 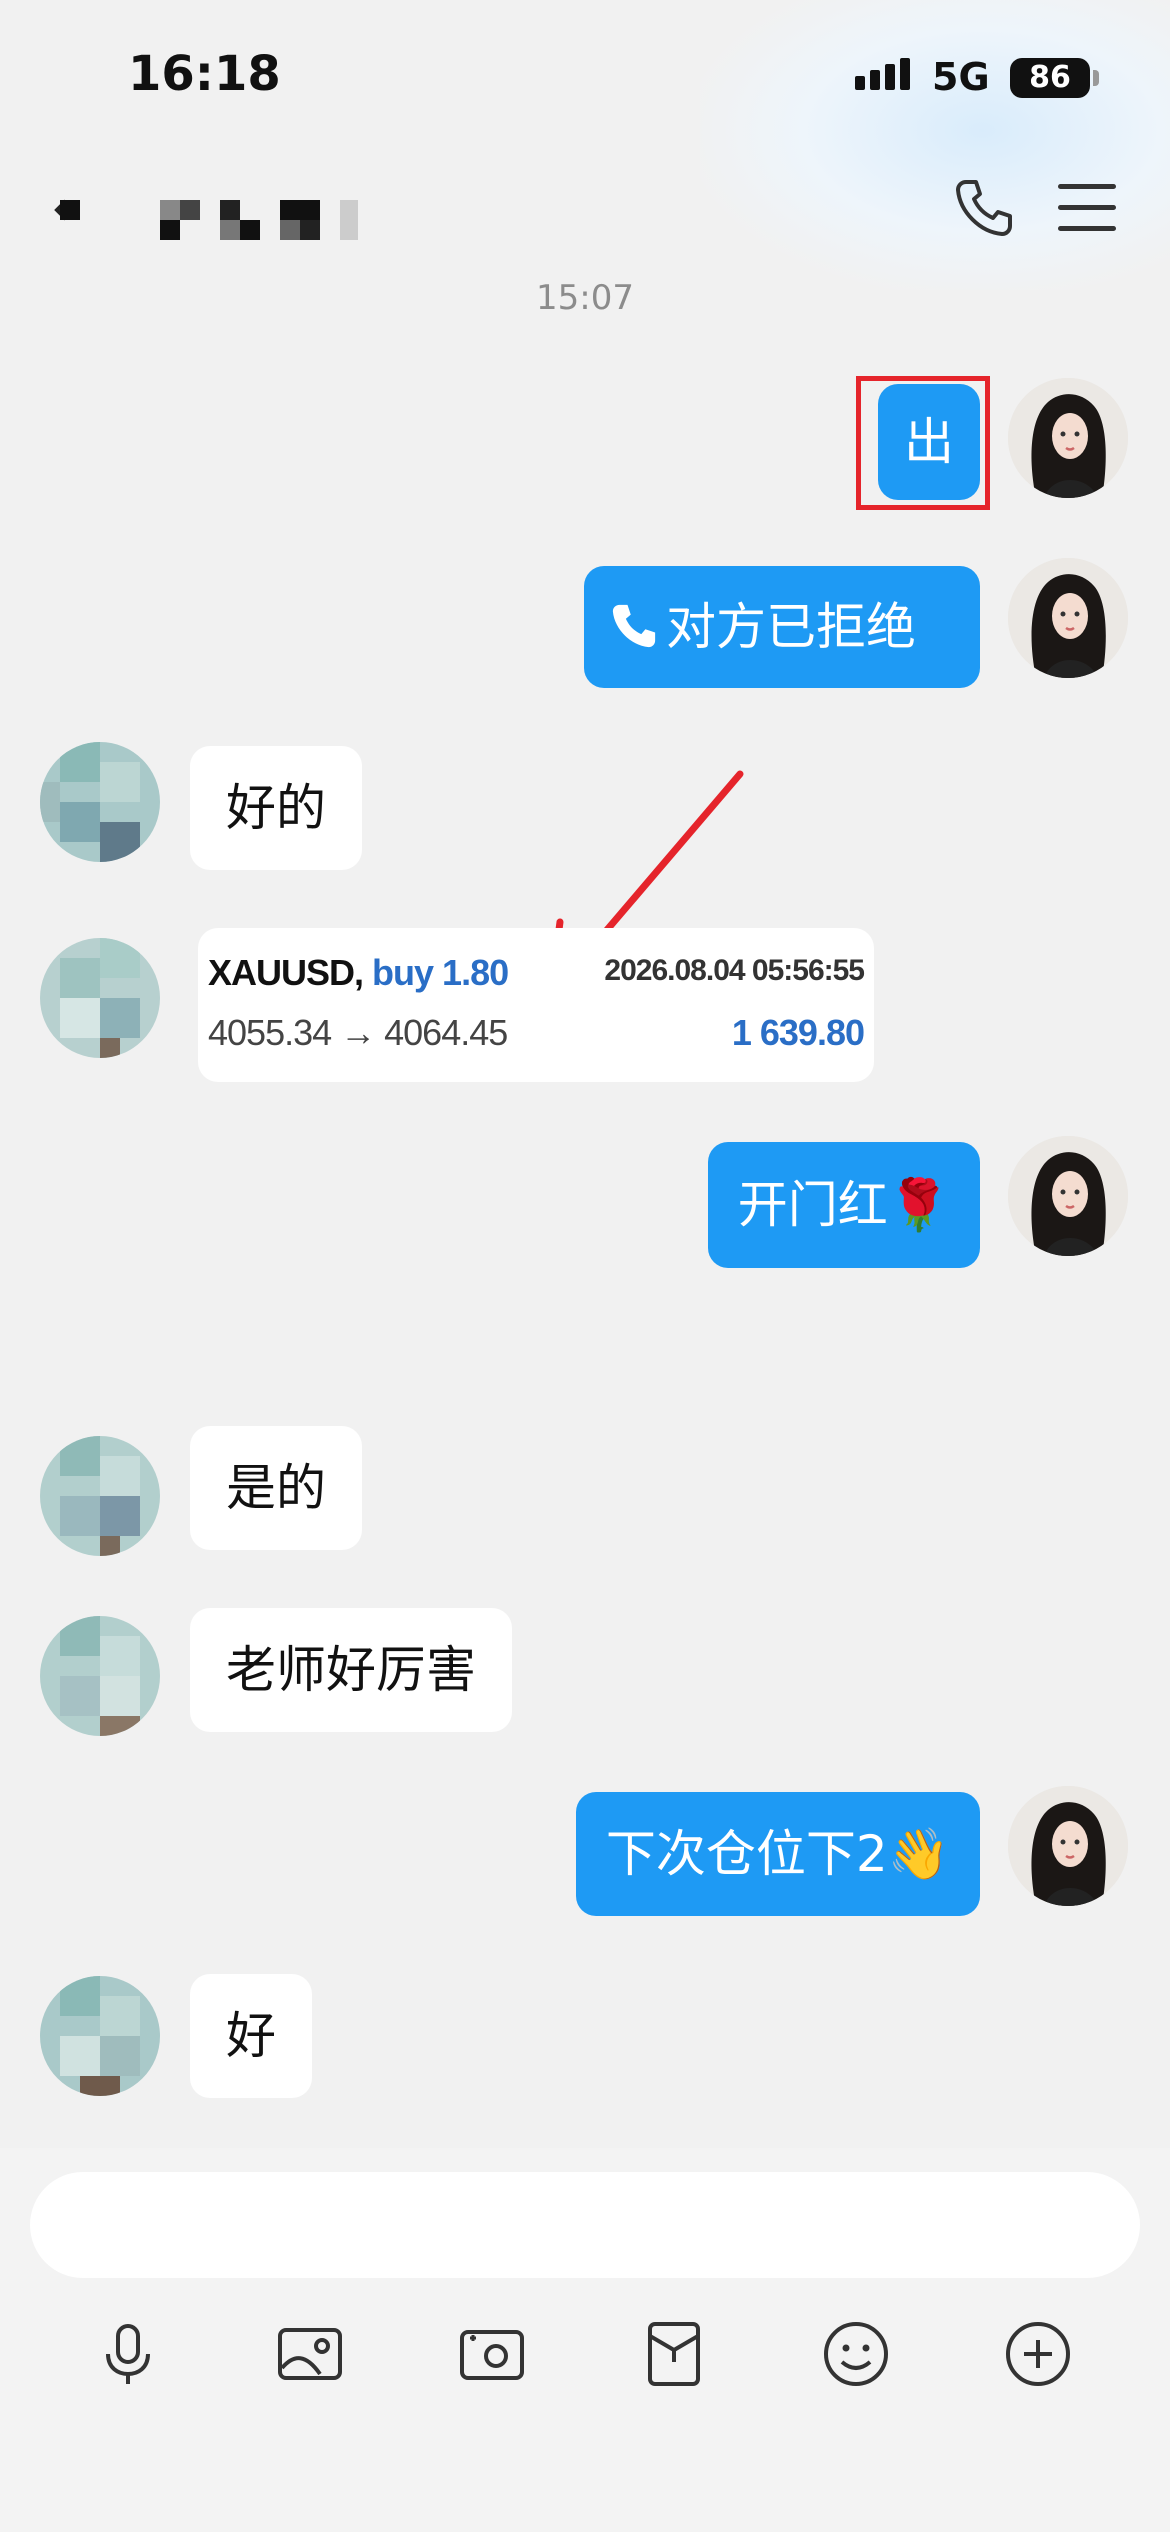 What do you see at coordinates (777, 1854) in the screenshot?
I see `message-bubble-outgoing: 下次仓位下2👋` at bounding box center [777, 1854].